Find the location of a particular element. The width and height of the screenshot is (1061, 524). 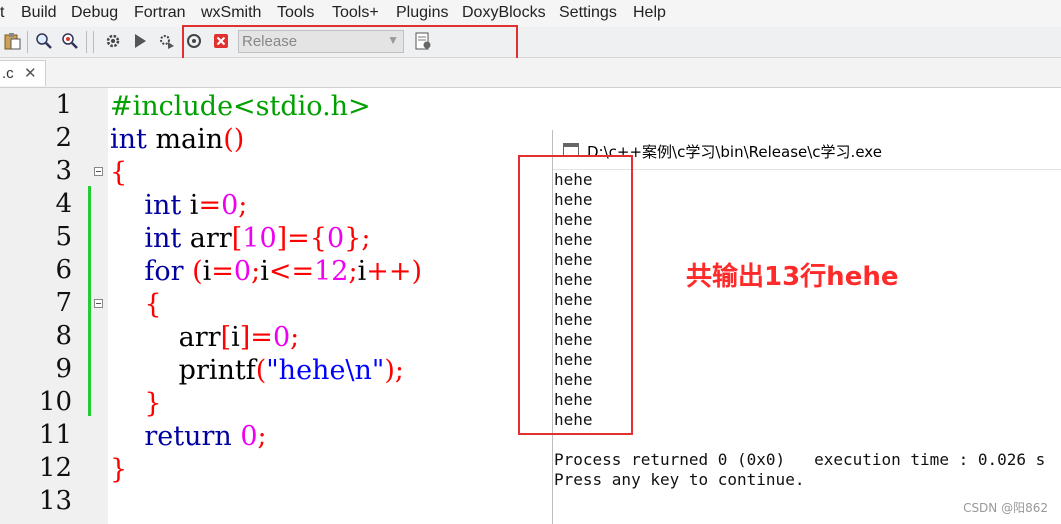

code-line-4: int i=0; is located at coordinates (196, 205).